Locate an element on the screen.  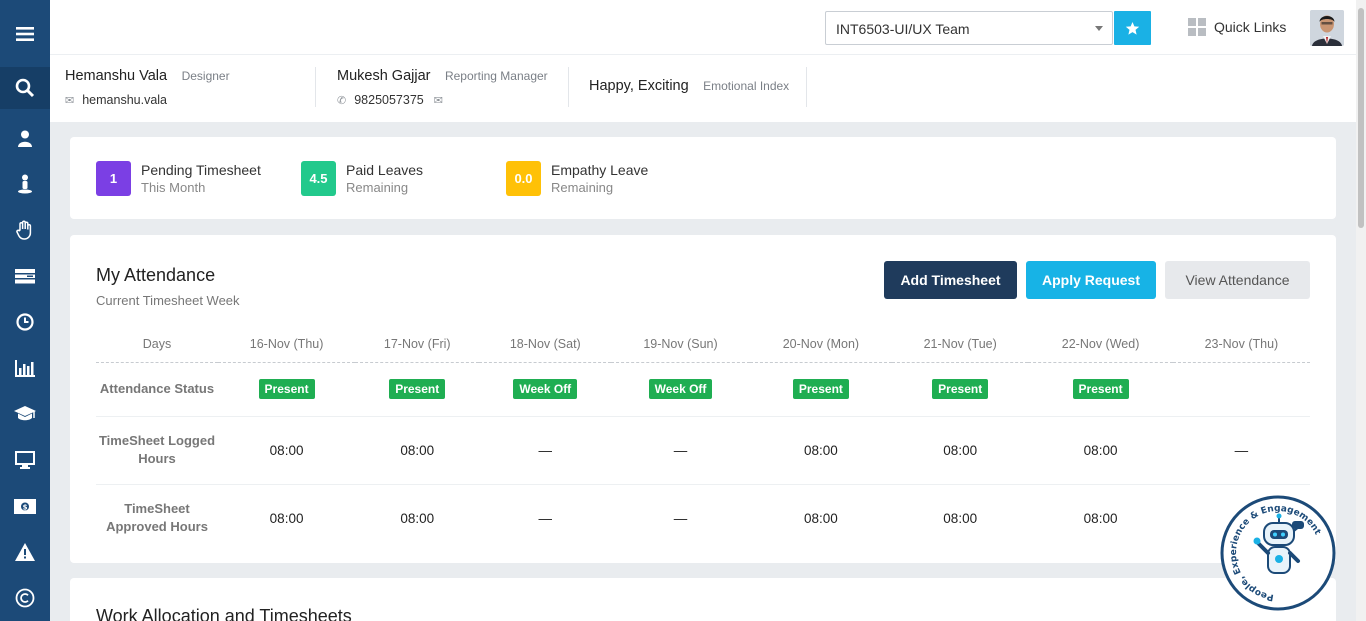
avatar is located at coordinates (1327, 28).